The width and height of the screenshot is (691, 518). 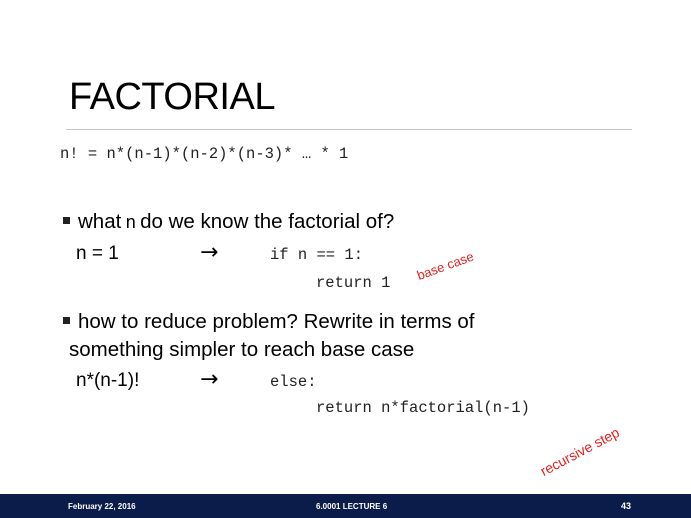 What do you see at coordinates (204, 154) in the screenshot?
I see `factorial-formula: n! = n*(n-1)*(n-2)*(n-3)* … * 1` at bounding box center [204, 154].